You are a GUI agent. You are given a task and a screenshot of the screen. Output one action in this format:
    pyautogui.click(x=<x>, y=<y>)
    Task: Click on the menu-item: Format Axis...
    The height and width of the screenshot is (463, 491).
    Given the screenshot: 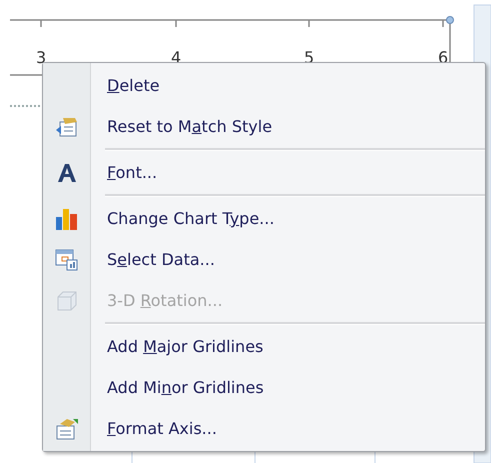 What is the action you would take?
    pyautogui.click(x=162, y=428)
    